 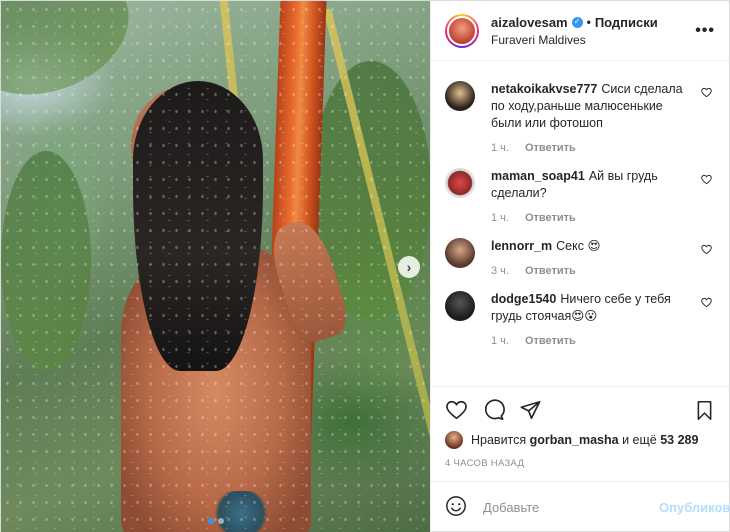 I want to click on comment-text: Секс 😍, so click(x=578, y=246).